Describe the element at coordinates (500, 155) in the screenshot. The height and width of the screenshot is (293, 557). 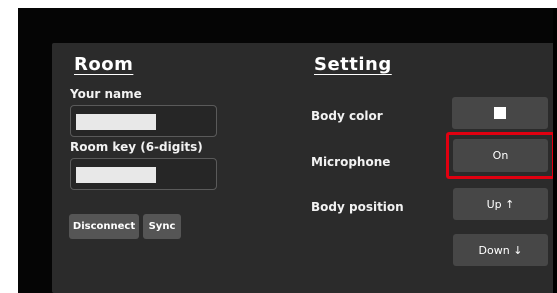
I see `microphone-toggle-button: On` at that location.